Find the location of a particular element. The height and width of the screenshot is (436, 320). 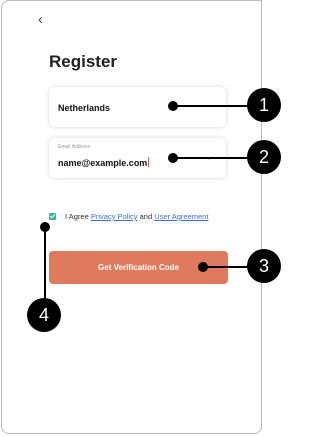

country-select: Netherlands — is located at coordinates (137, 107).